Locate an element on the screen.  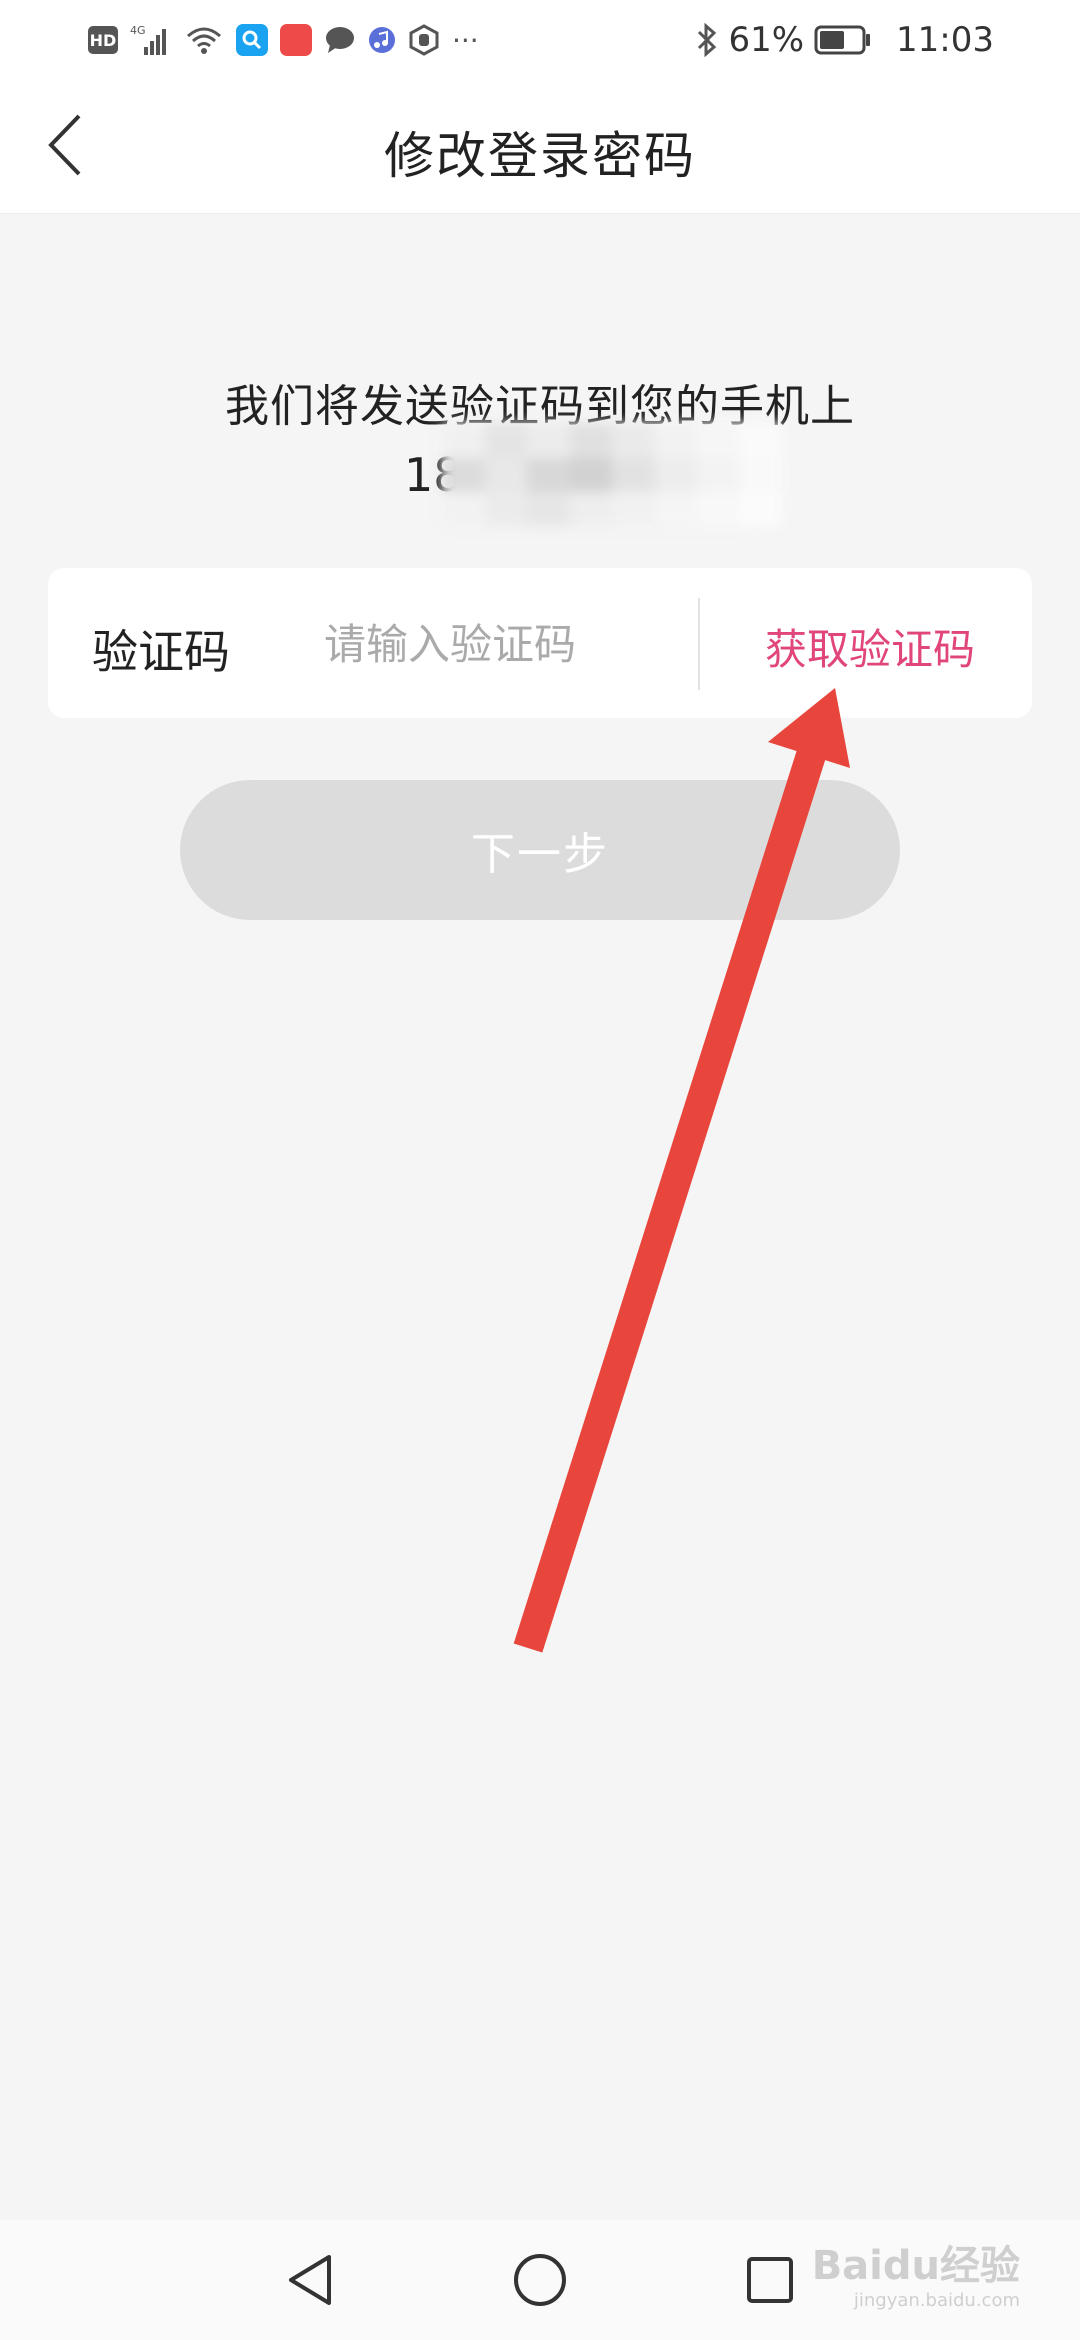
hd-icon: HD is located at coordinates (103, 40).